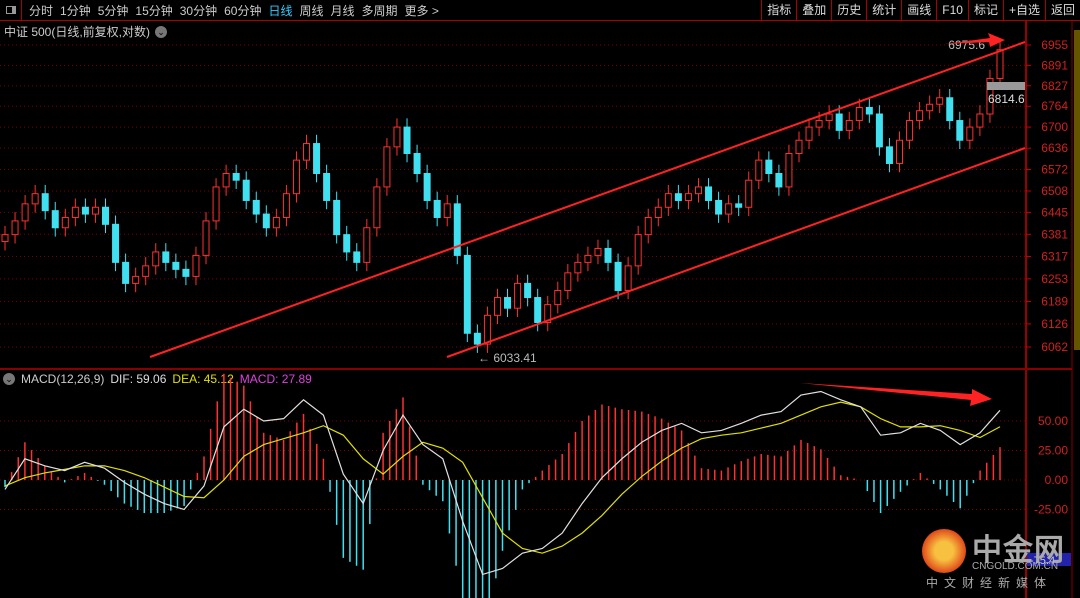 The width and height of the screenshot is (1080, 598). I want to click on macd-tick-label: 0.00, so click(1057, 480).